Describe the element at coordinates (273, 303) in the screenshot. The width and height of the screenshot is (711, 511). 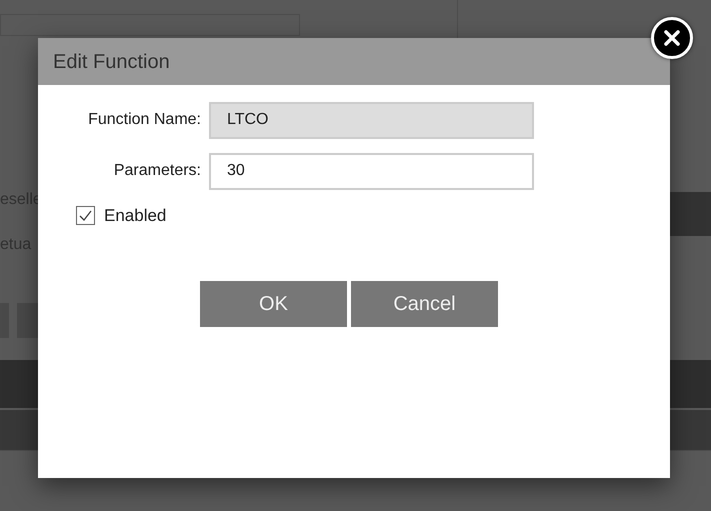
I see `dialog-button: OK` at that location.